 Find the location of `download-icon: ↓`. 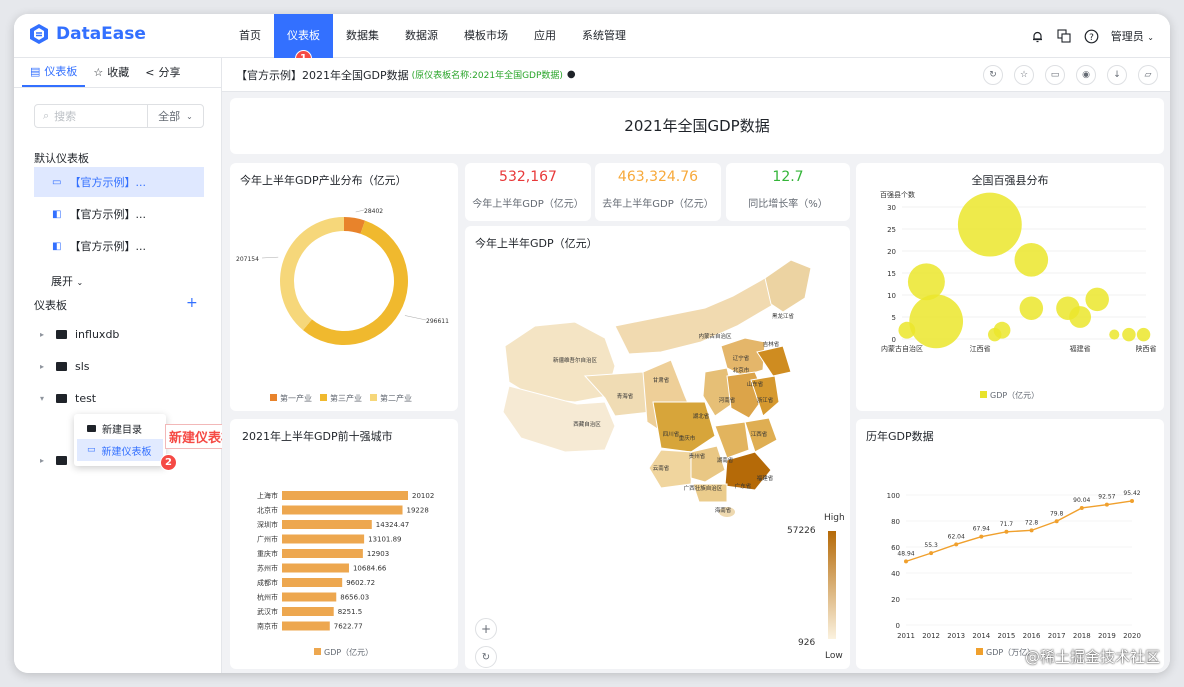

download-icon: ↓ is located at coordinates (1117, 75).